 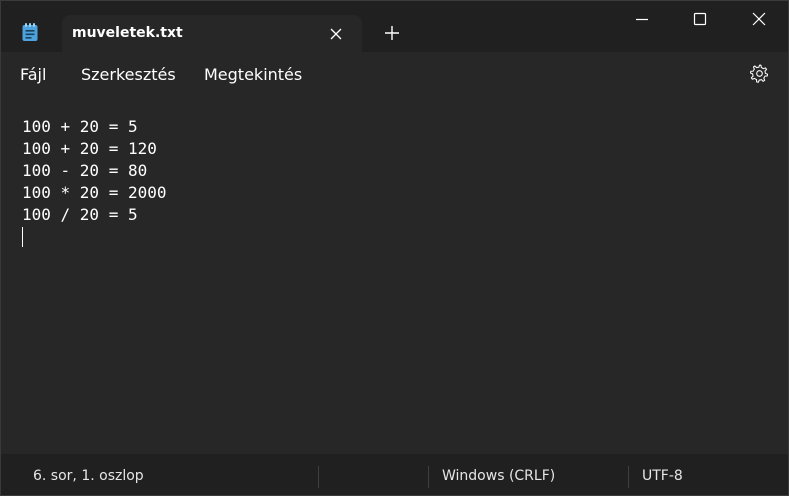 I want to click on text-line: 100 + 20 = 5, so click(x=80, y=126).